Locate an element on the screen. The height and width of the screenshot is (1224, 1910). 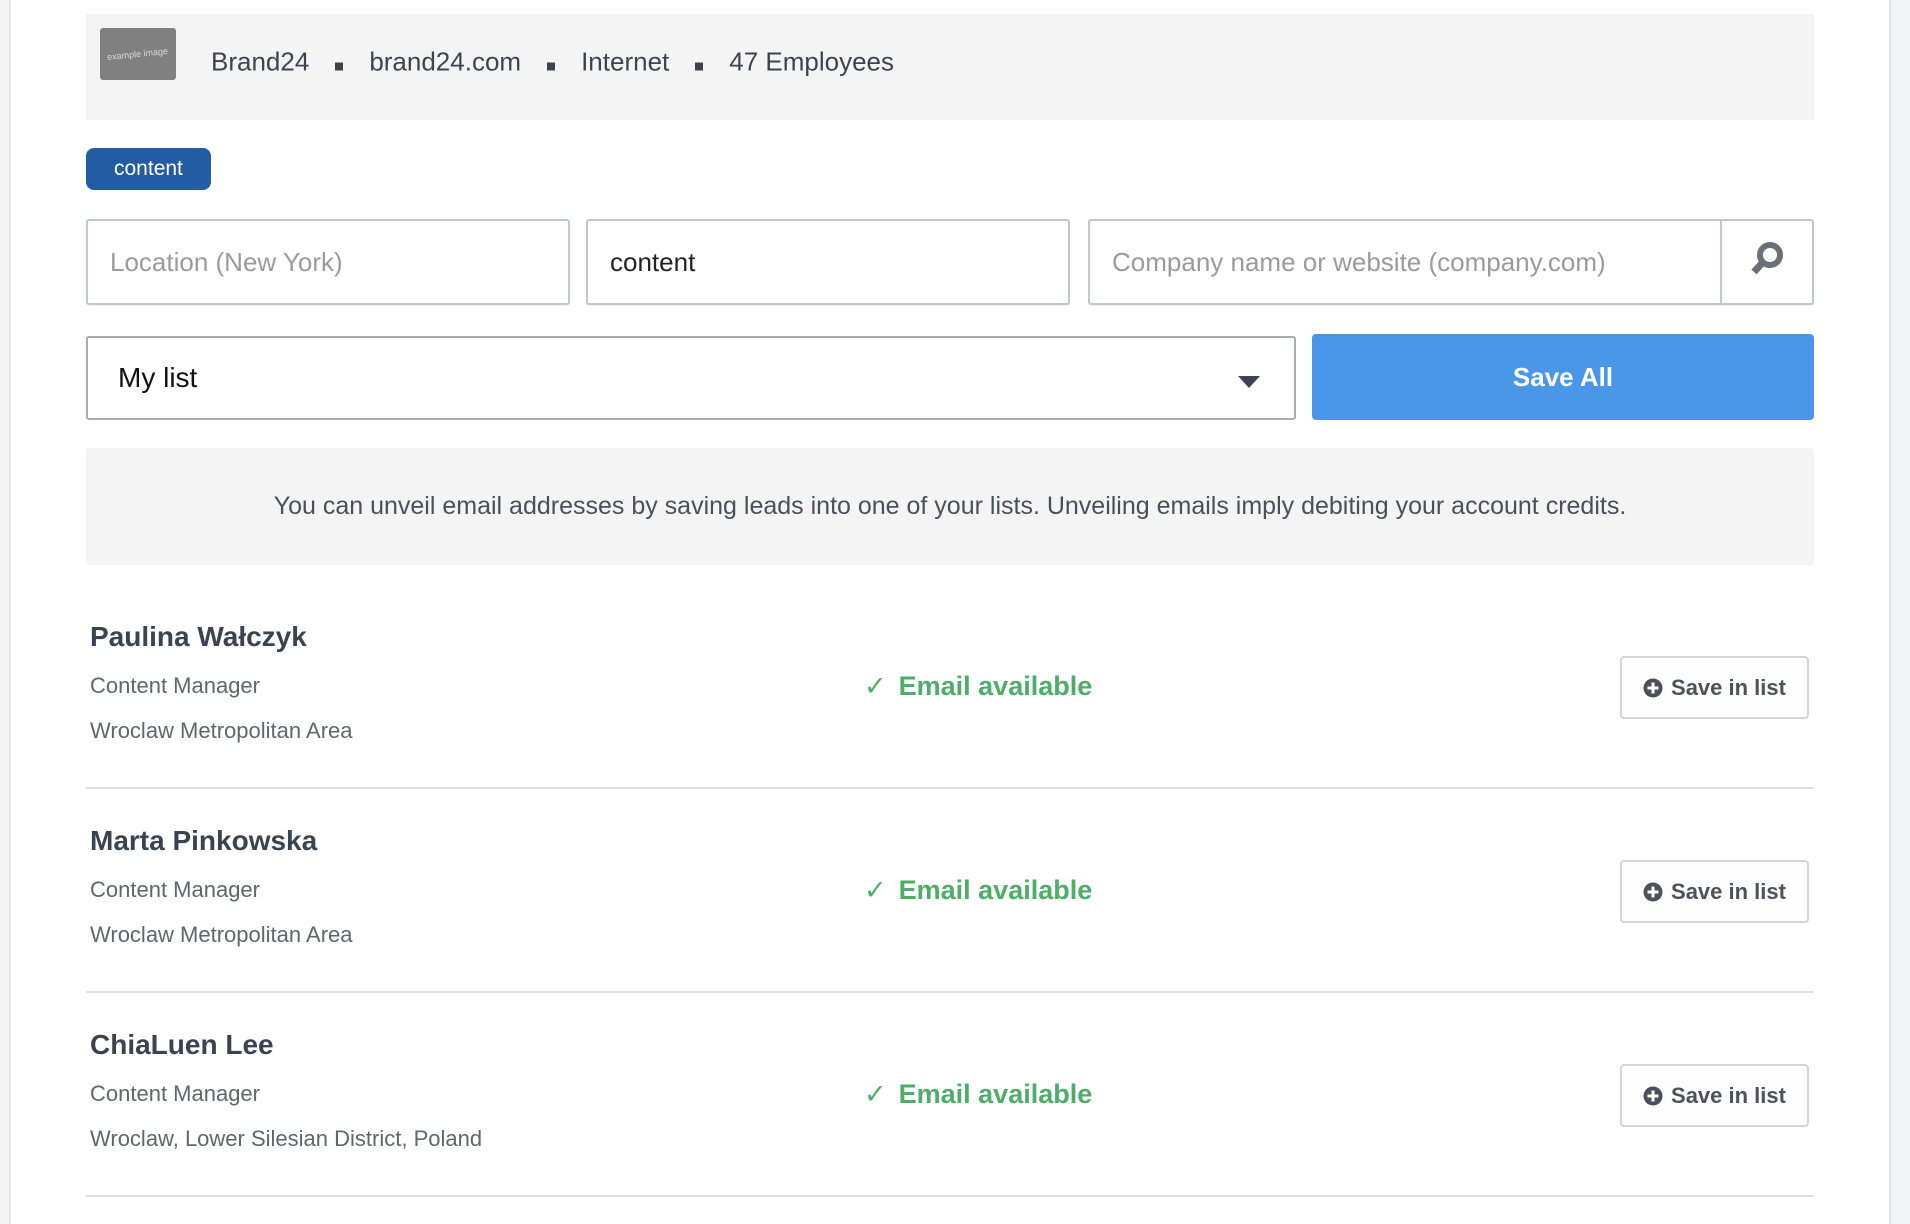
company-input-placeholder: Company name or website (company.com) is located at coordinates (1359, 261).